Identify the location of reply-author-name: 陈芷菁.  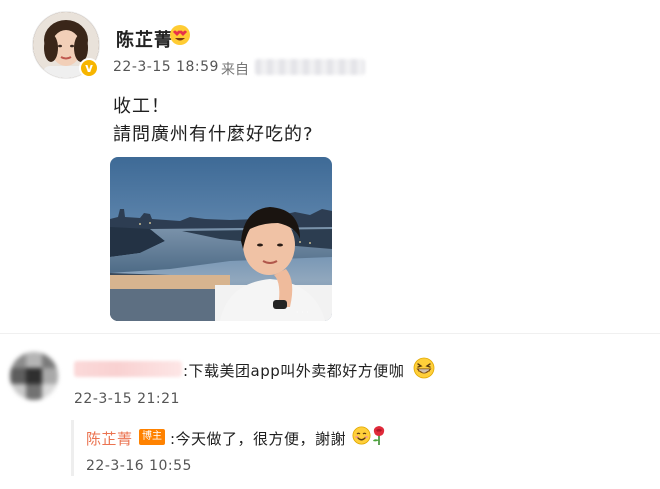
(109, 438).